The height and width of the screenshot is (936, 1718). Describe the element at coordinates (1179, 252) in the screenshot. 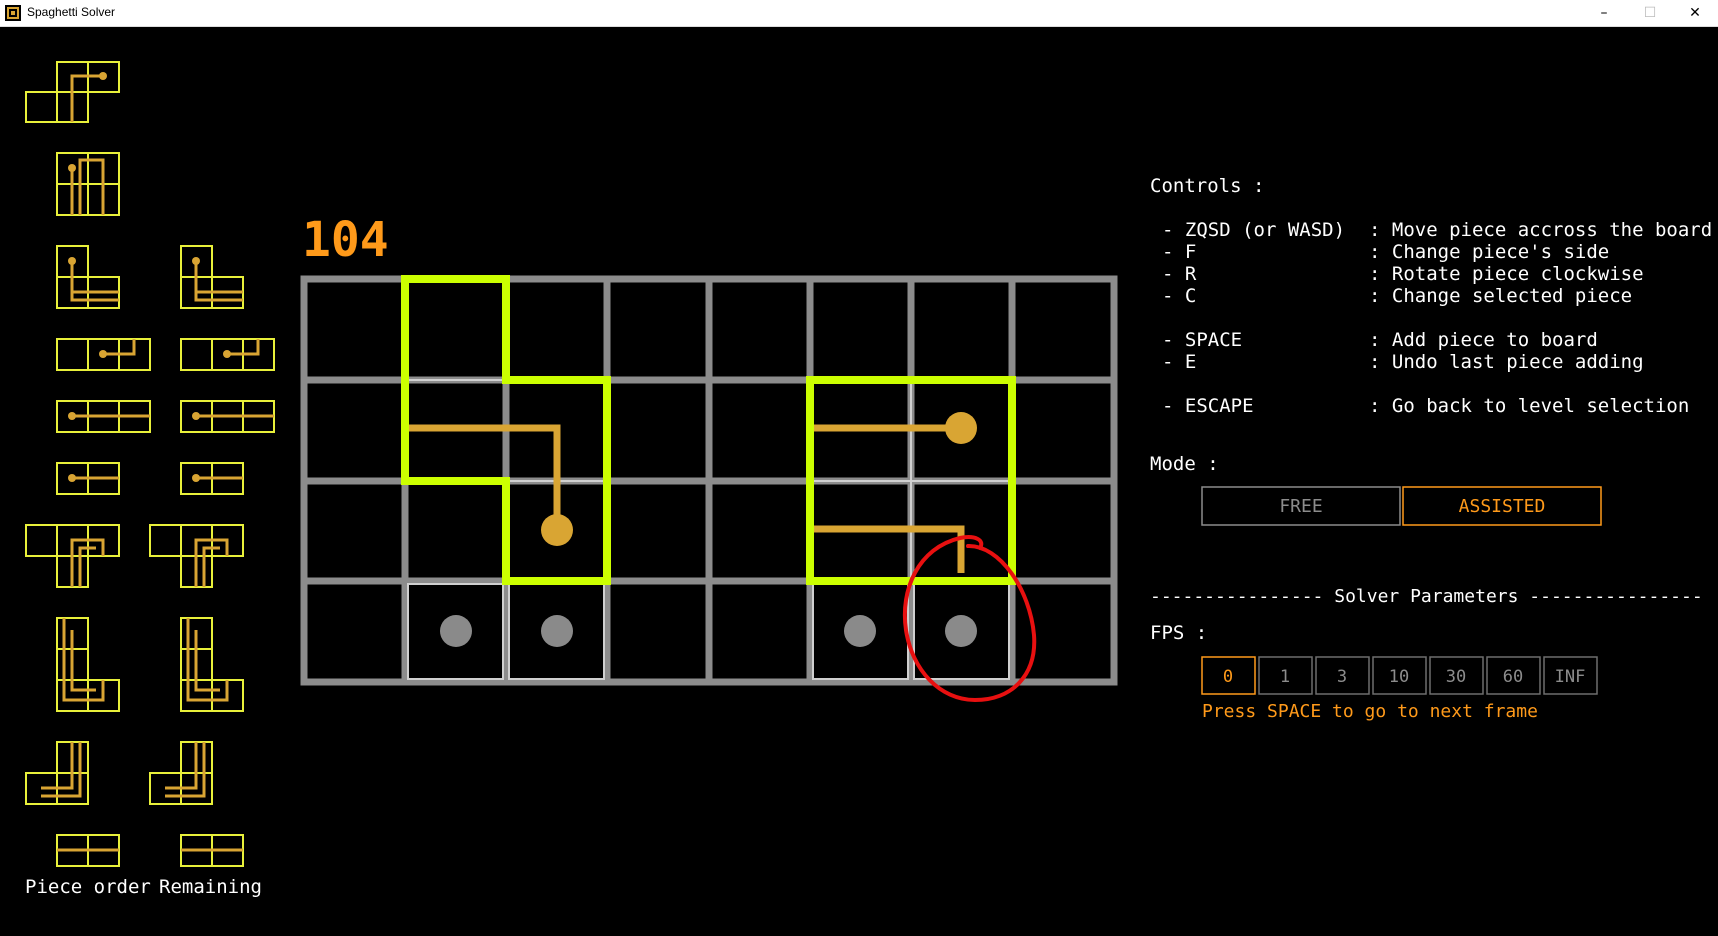

I see `control-key: - F` at that location.